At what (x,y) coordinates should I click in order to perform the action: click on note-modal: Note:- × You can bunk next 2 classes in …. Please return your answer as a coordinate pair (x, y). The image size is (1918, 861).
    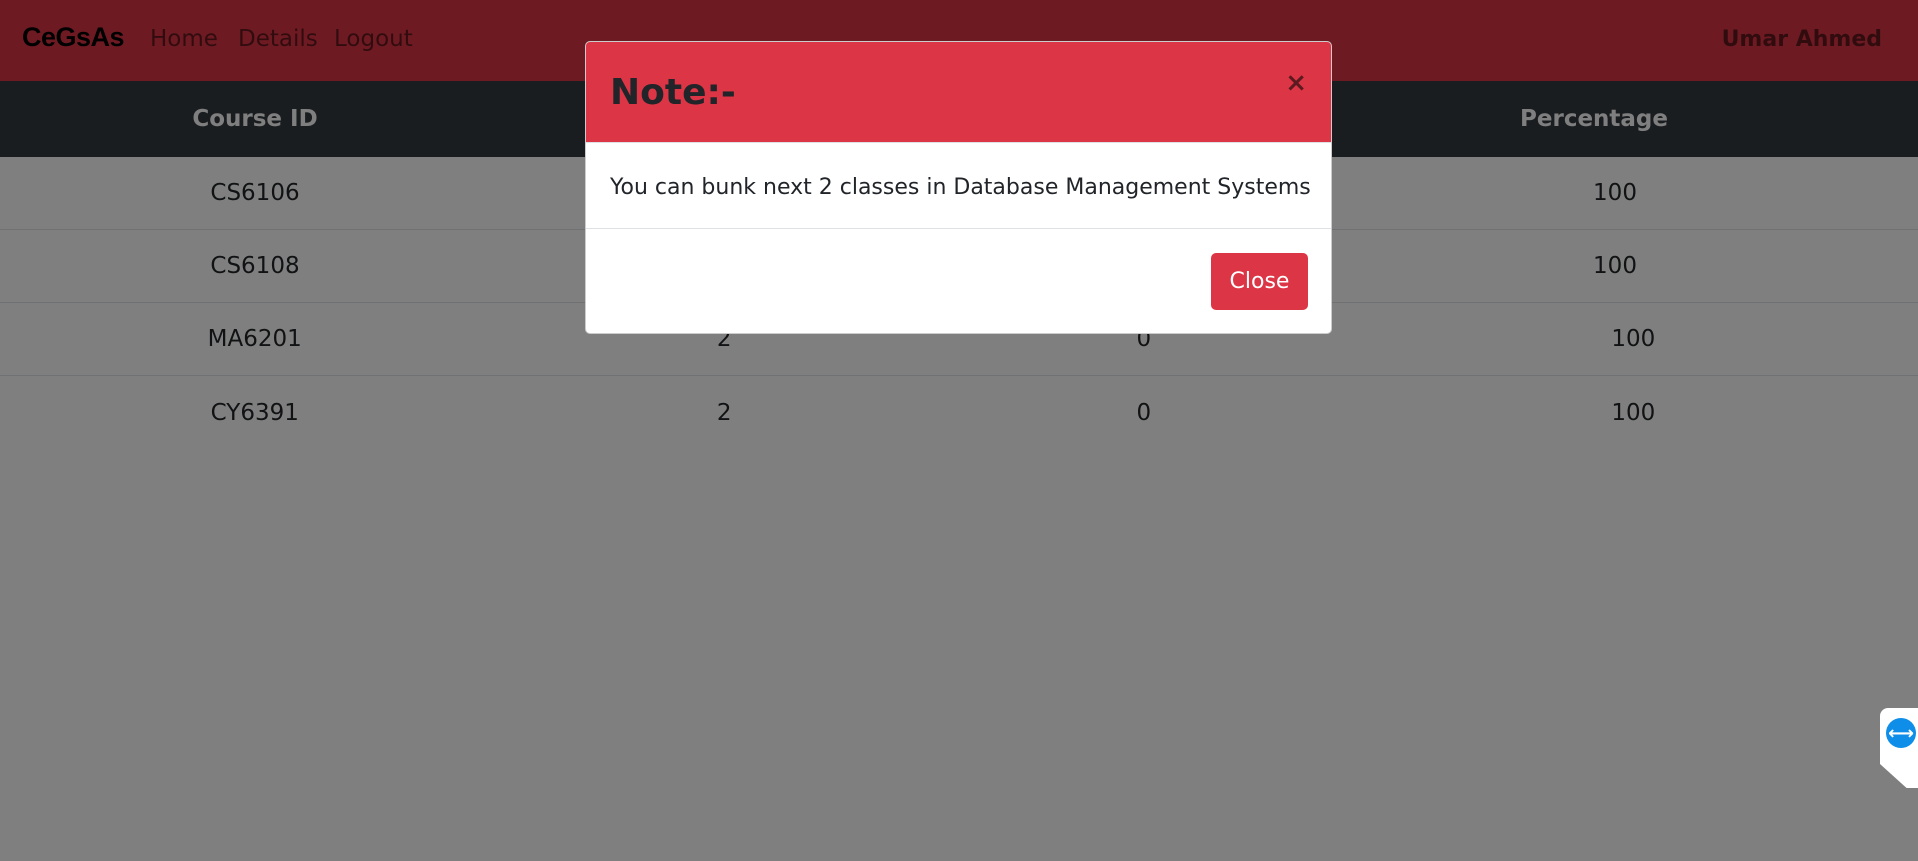
    Looking at the image, I should click on (958, 187).